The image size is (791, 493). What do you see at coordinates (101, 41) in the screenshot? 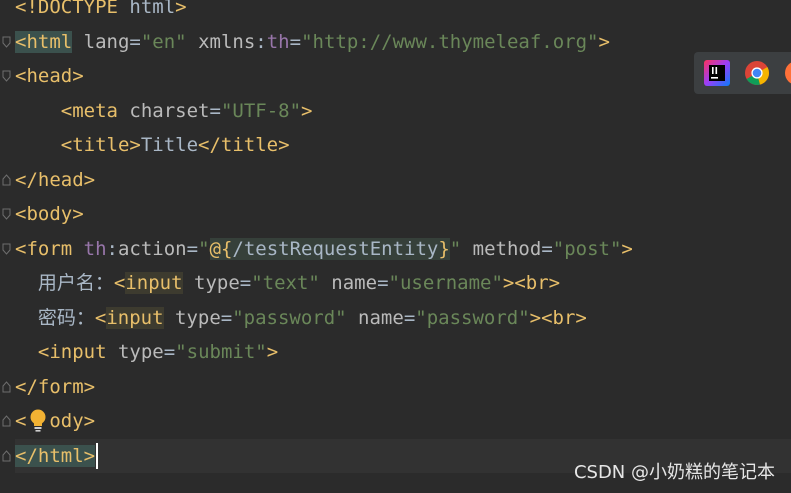
I see `code-token: lang` at bounding box center [101, 41].